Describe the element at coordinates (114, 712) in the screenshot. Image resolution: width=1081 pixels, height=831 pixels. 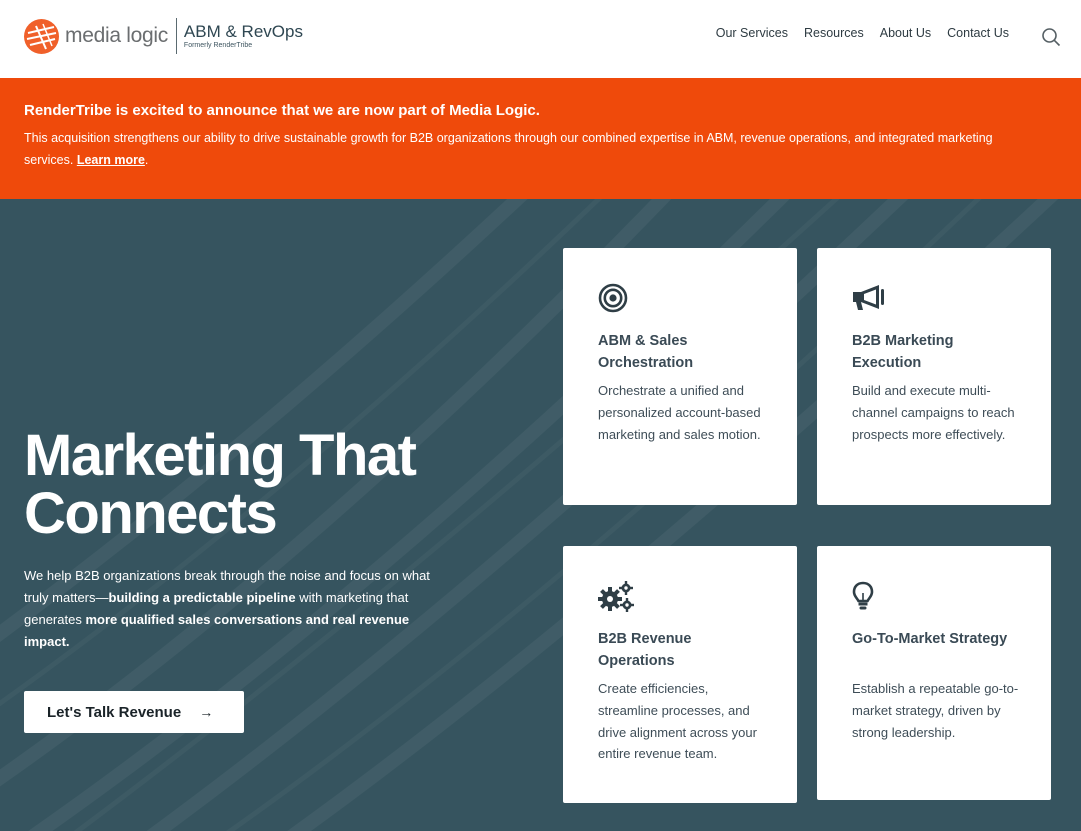
I see `cta-label: Let's Talk Revenue` at that location.